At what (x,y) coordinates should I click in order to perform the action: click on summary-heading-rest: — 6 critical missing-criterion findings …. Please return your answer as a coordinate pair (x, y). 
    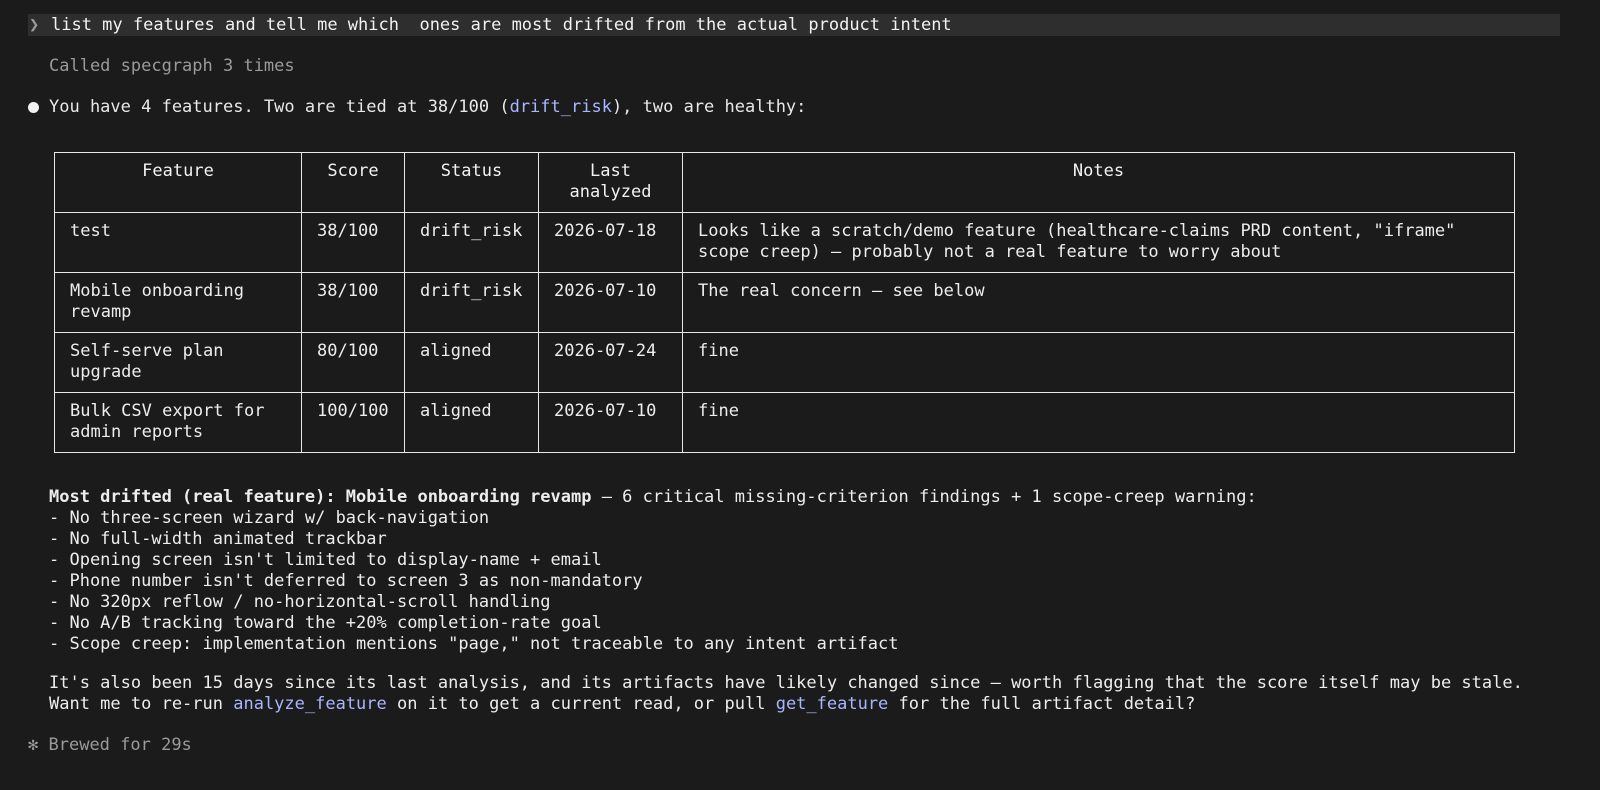
    Looking at the image, I should click on (924, 497).